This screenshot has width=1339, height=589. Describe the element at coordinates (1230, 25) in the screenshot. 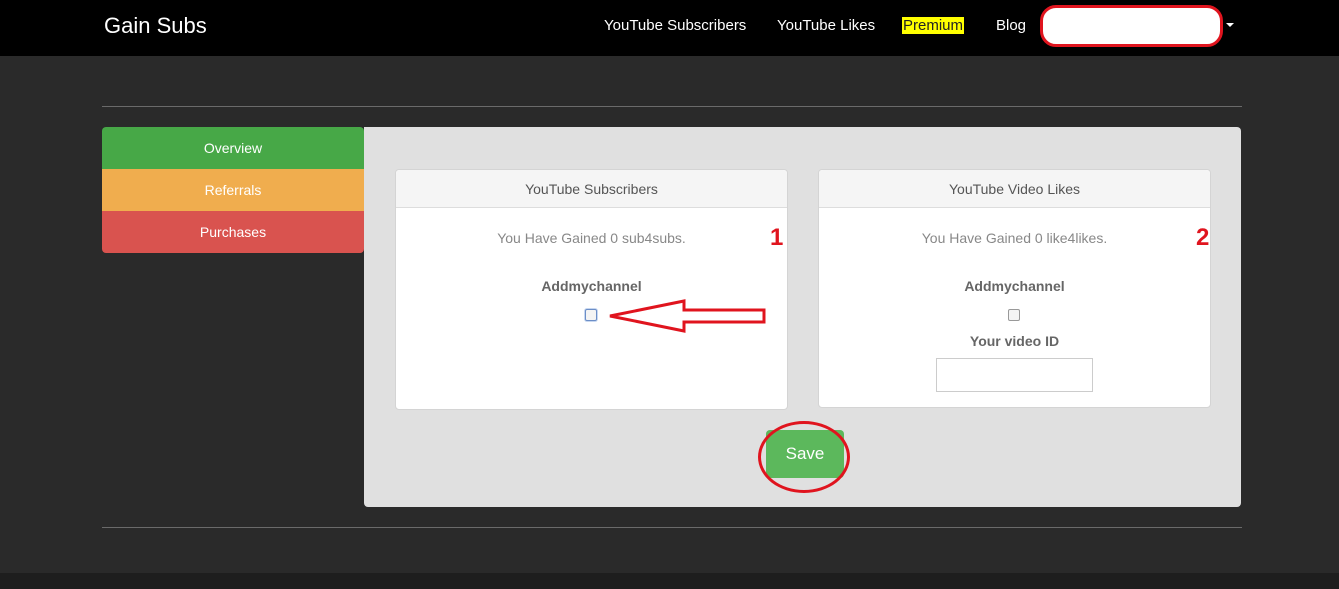

I see `chevron-down-icon` at that location.